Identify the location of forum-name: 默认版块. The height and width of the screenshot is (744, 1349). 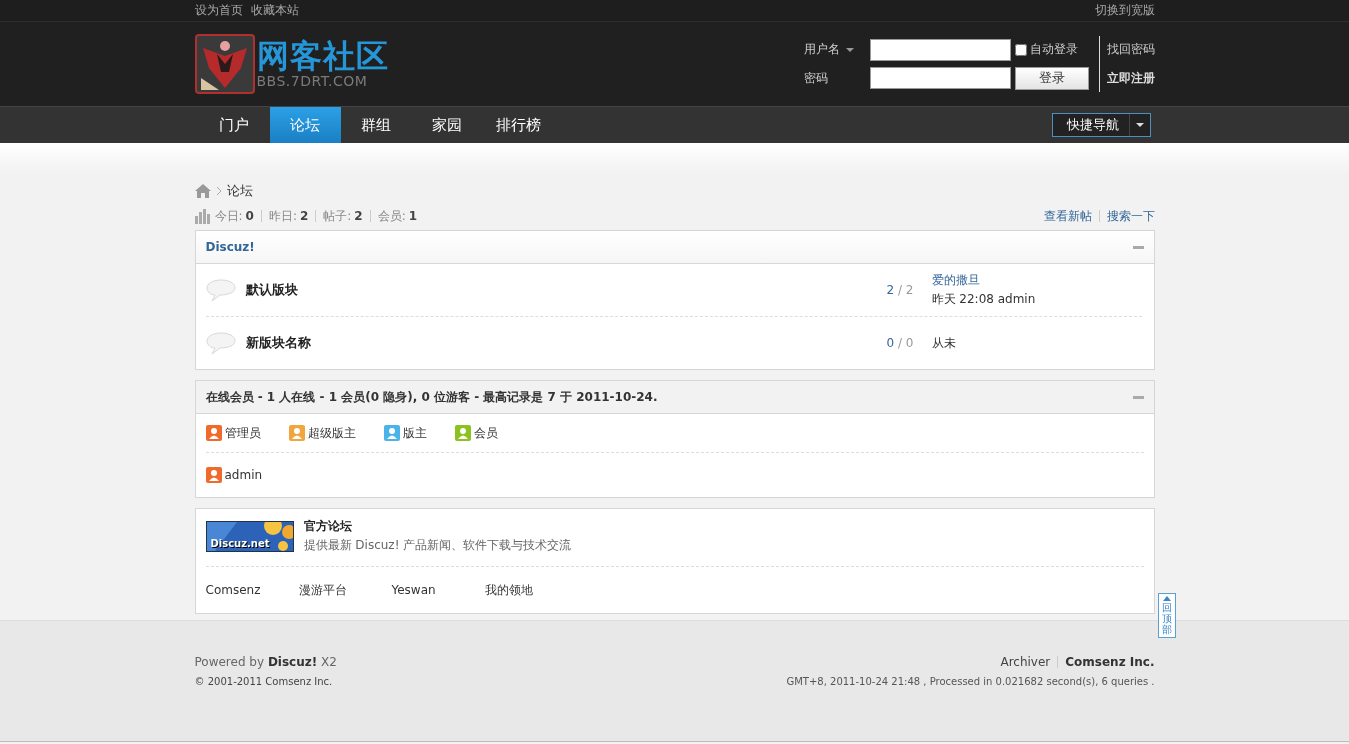
(525, 290).